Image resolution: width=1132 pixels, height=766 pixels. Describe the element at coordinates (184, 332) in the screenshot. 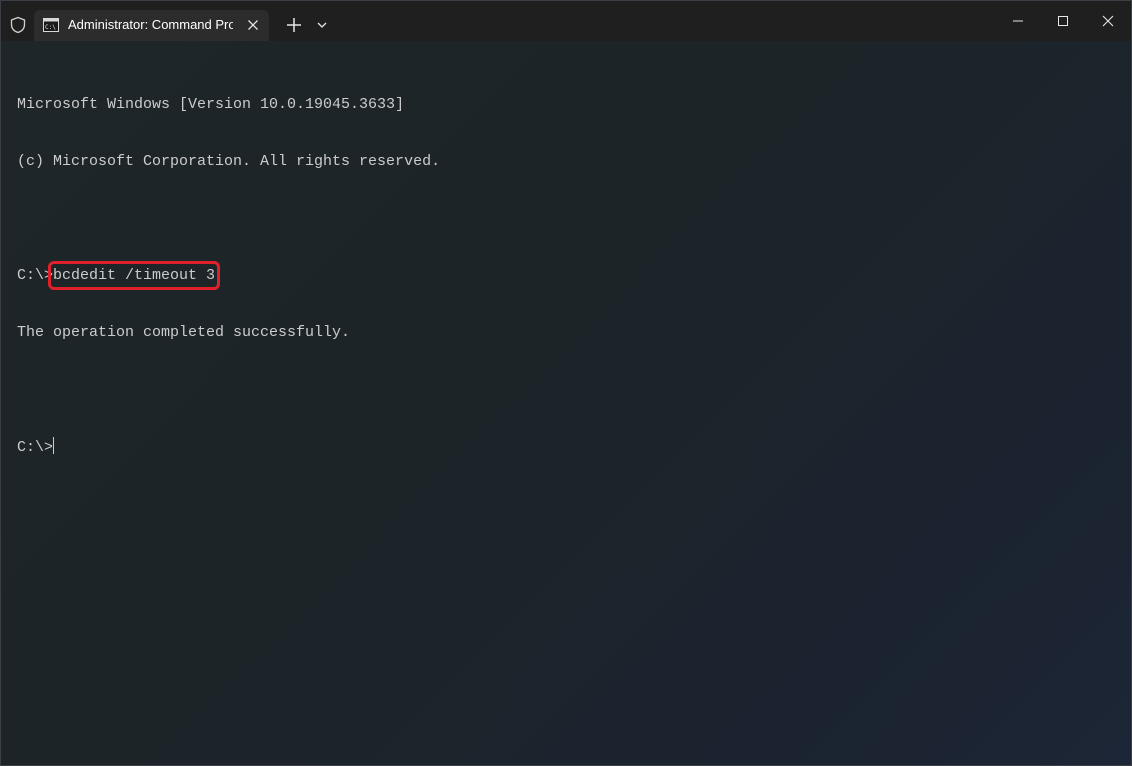

I see `command-output-line: The operation completed successfully.` at that location.